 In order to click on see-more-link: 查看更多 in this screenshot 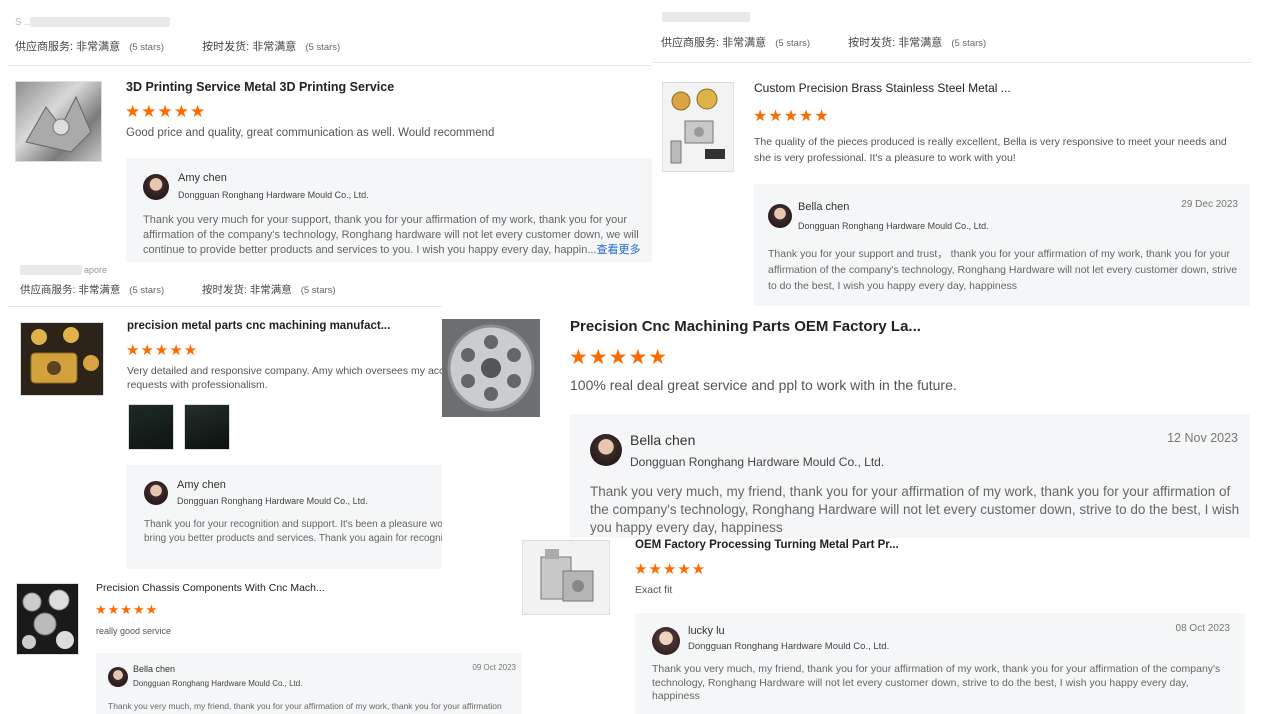, I will do `click(619, 250)`.